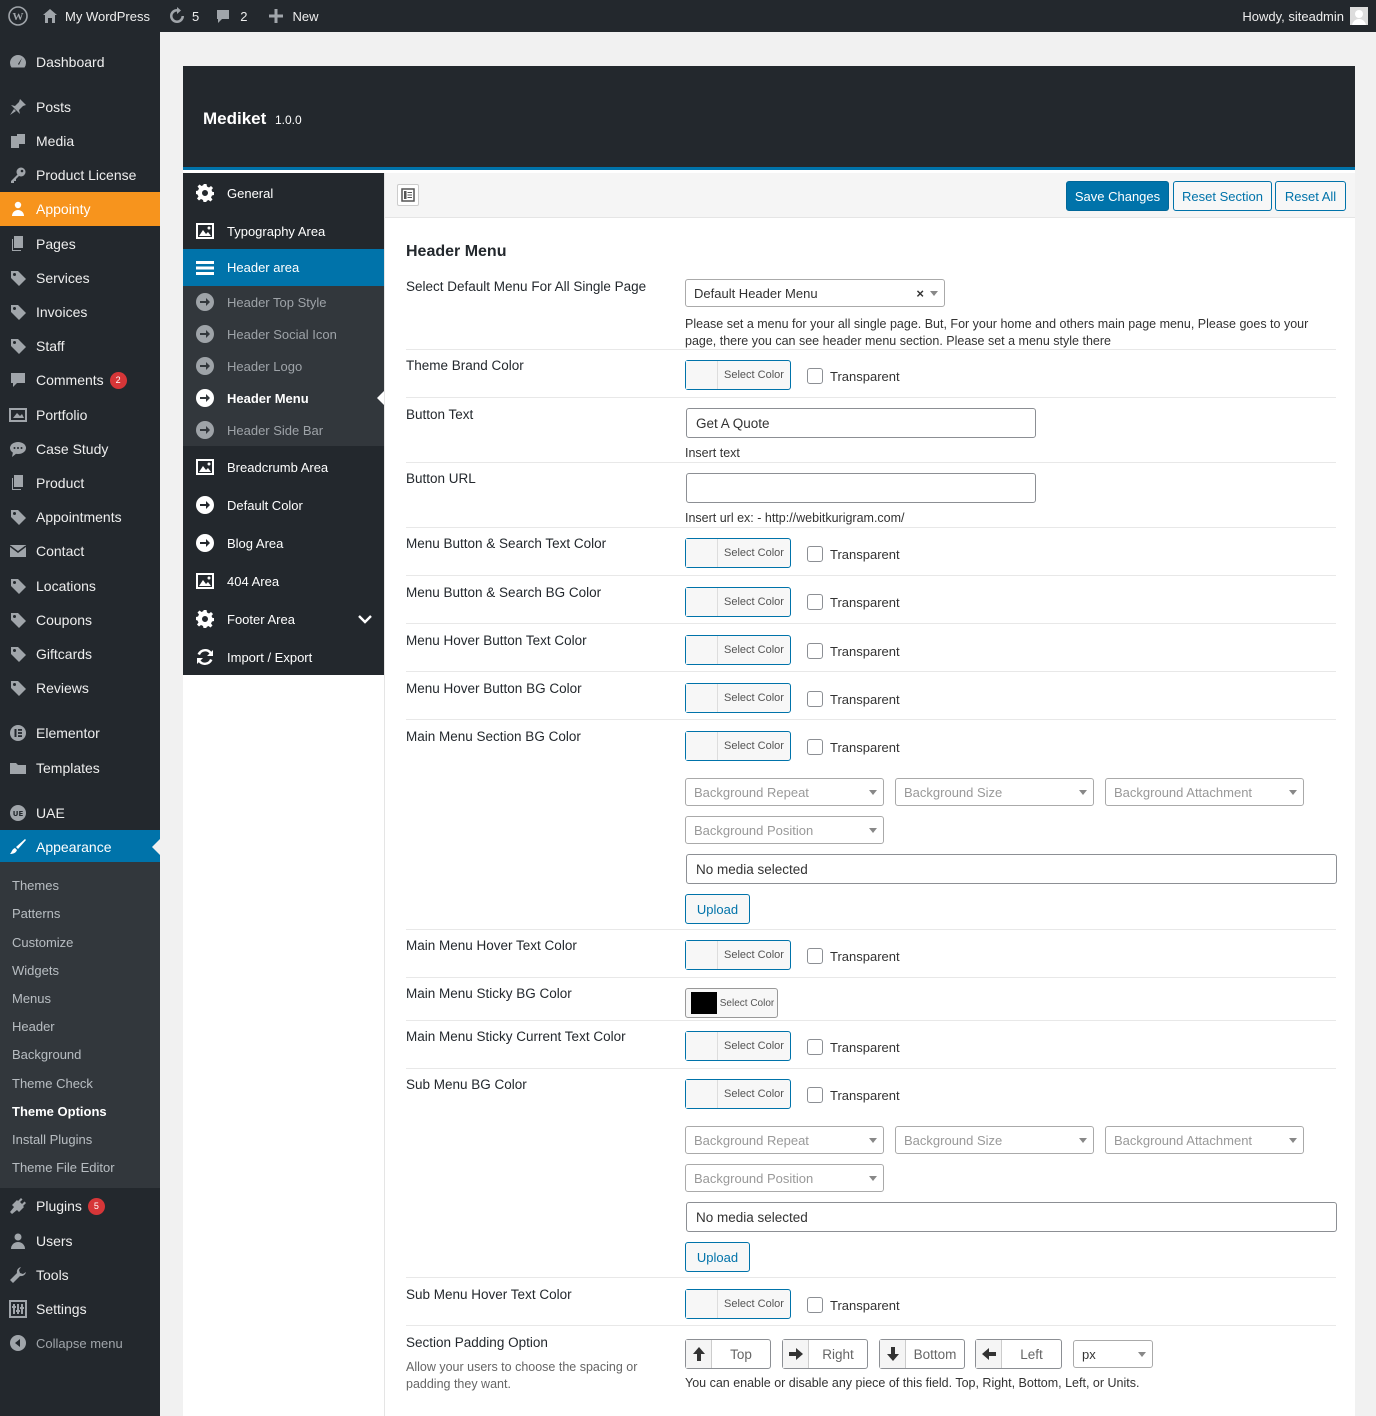 The image size is (1376, 1416). What do you see at coordinates (738, 375) in the screenshot?
I see `theme-brand-color-picker: Select Color` at bounding box center [738, 375].